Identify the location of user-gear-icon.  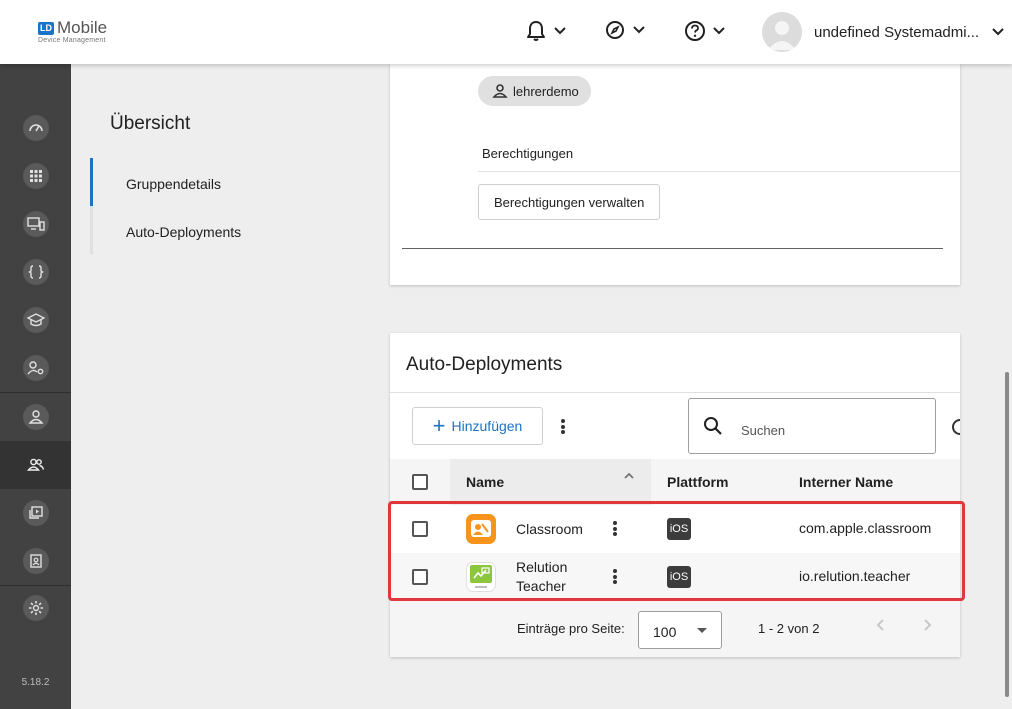
(34, 368).